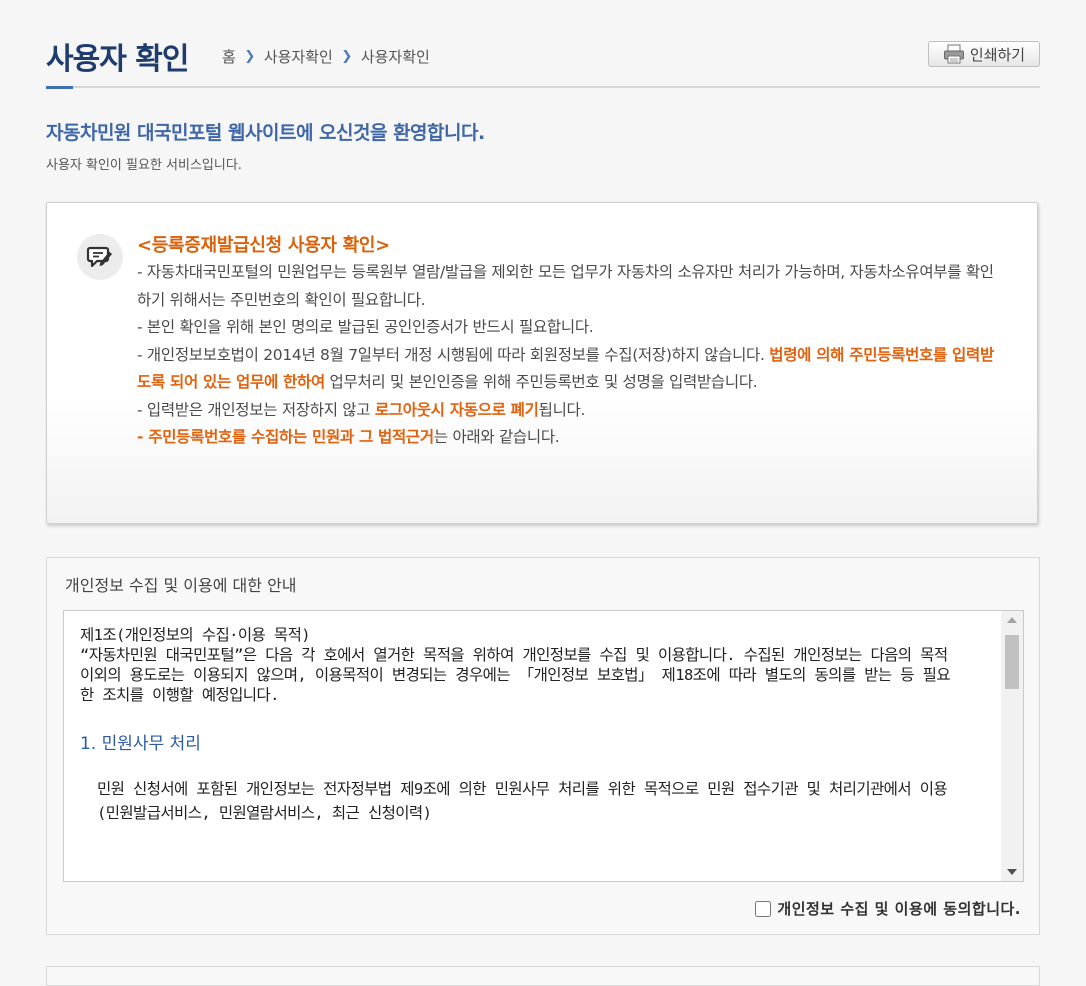 Image resolution: width=1086 pixels, height=986 pixels. Describe the element at coordinates (144, 165) in the screenshot. I see `welcome-subtitle: 사용자 확인이 필요한 서비스입니다.` at that location.